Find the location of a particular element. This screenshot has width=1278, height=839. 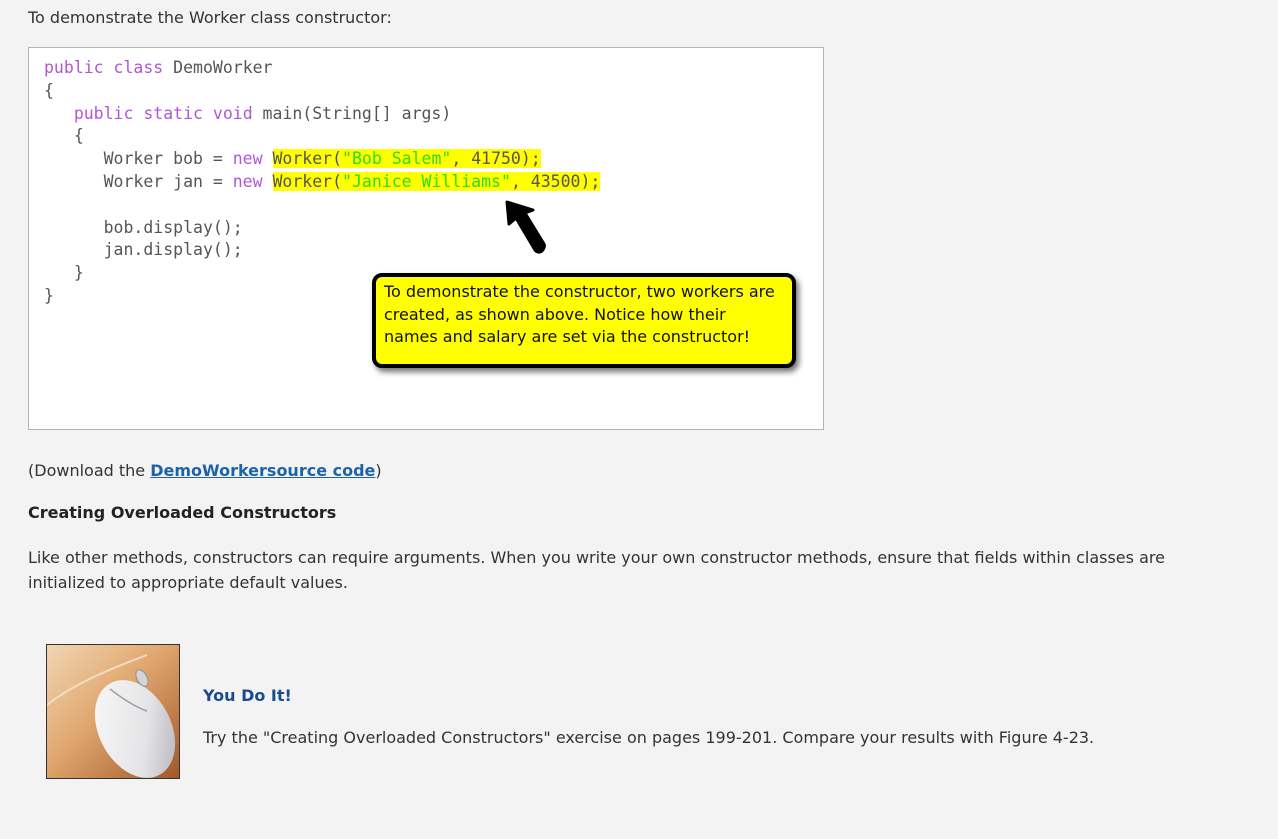

download-suffix: ) is located at coordinates (378, 470).